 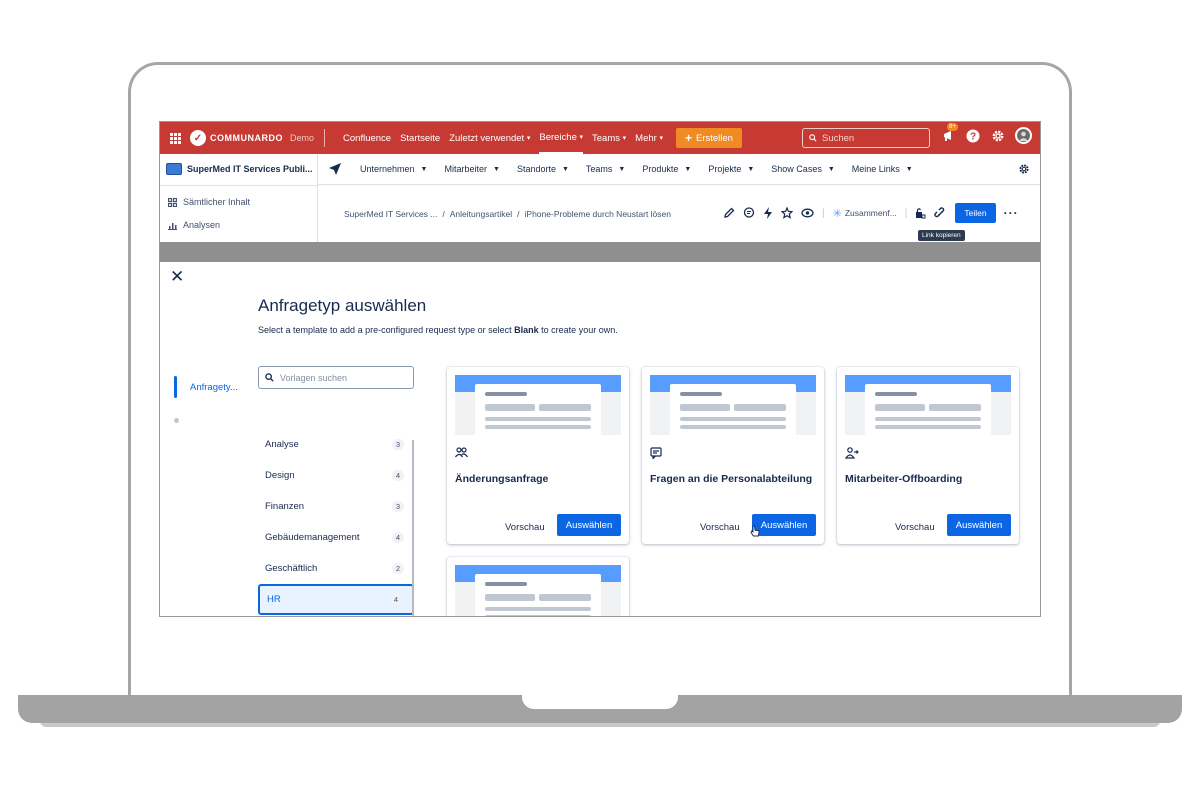 What do you see at coordinates (600, 702) in the screenshot?
I see `laptop-notch` at bounding box center [600, 702].